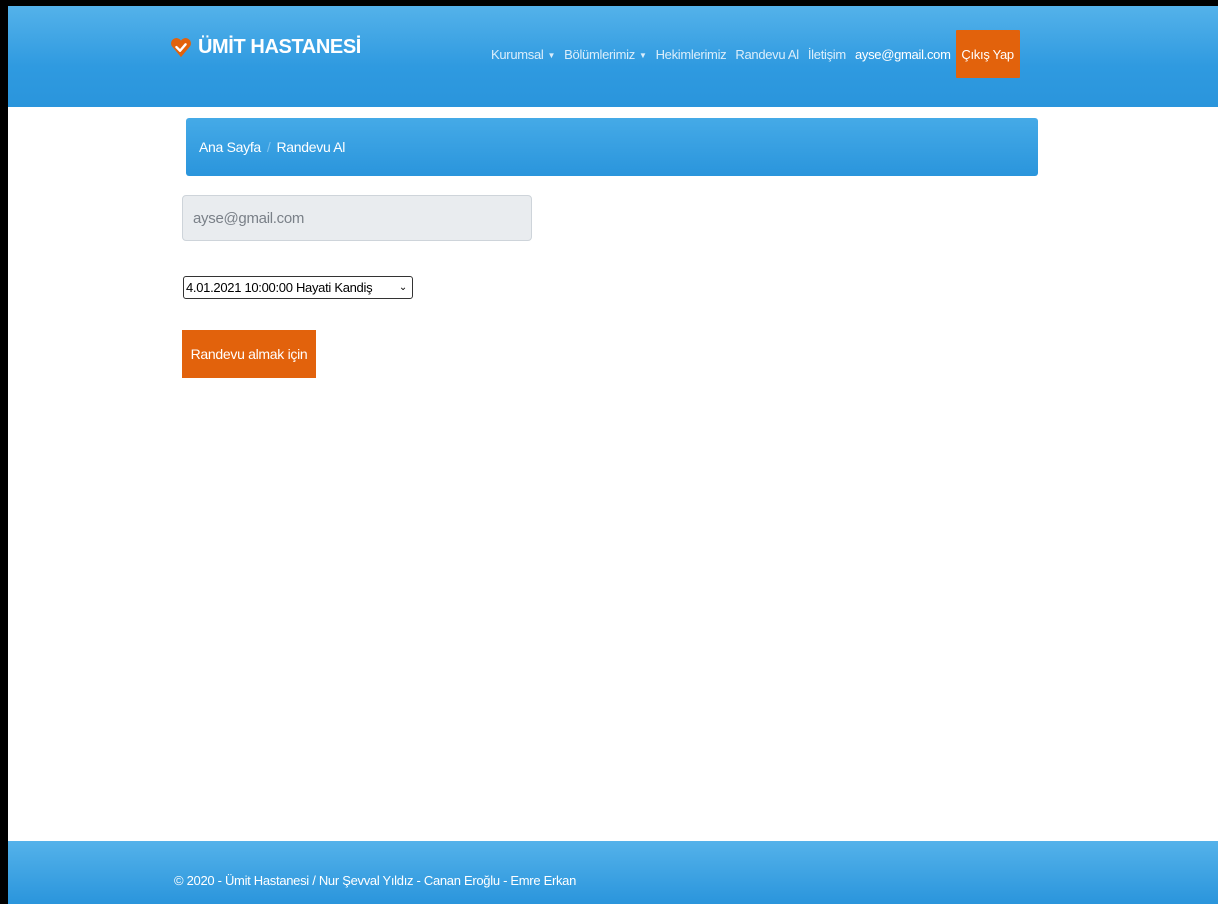 The image size is (1218, 904). What do you see at coordinates (517, 54) in the screenshot?
I see `nav-item-label: Kurumsal` at bounding box center [517, 54].